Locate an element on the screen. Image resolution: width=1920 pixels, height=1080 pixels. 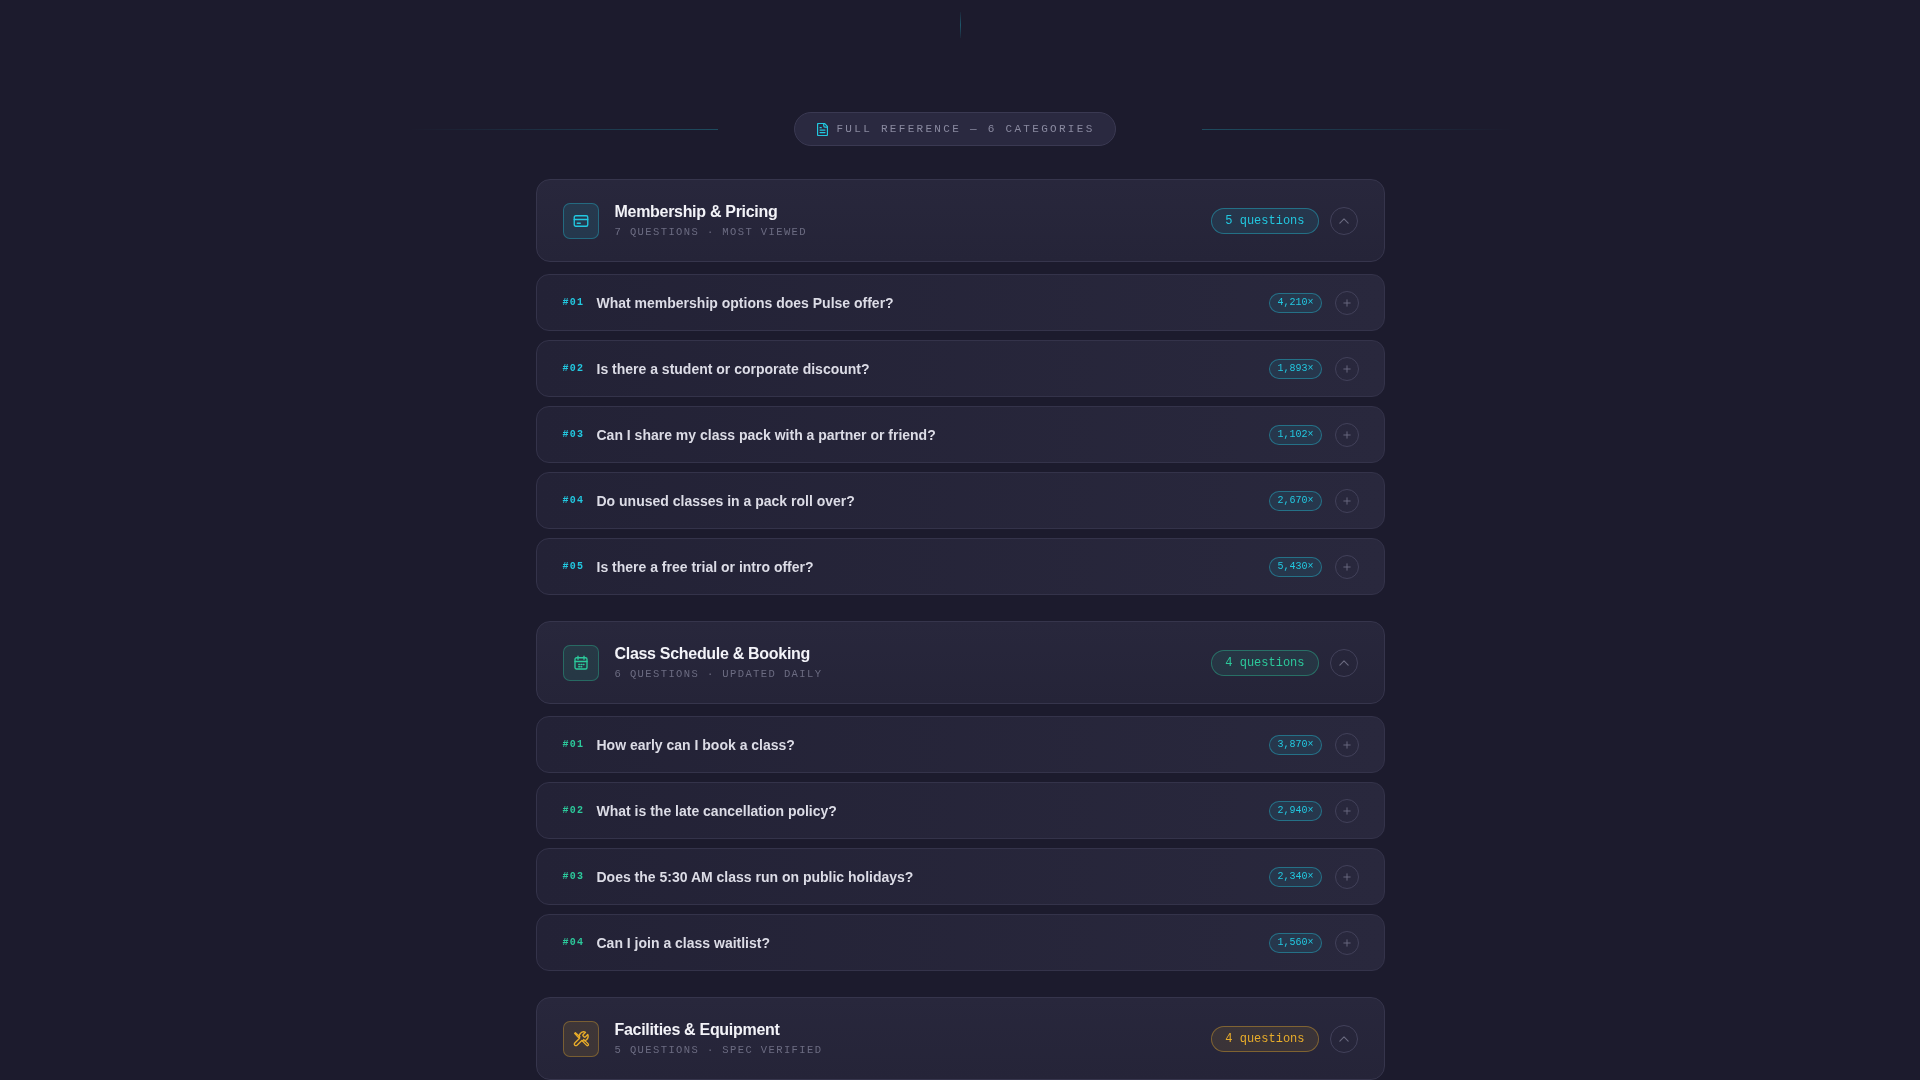
view-count-badge: 1,102× is located at coordinates (1295, 434).